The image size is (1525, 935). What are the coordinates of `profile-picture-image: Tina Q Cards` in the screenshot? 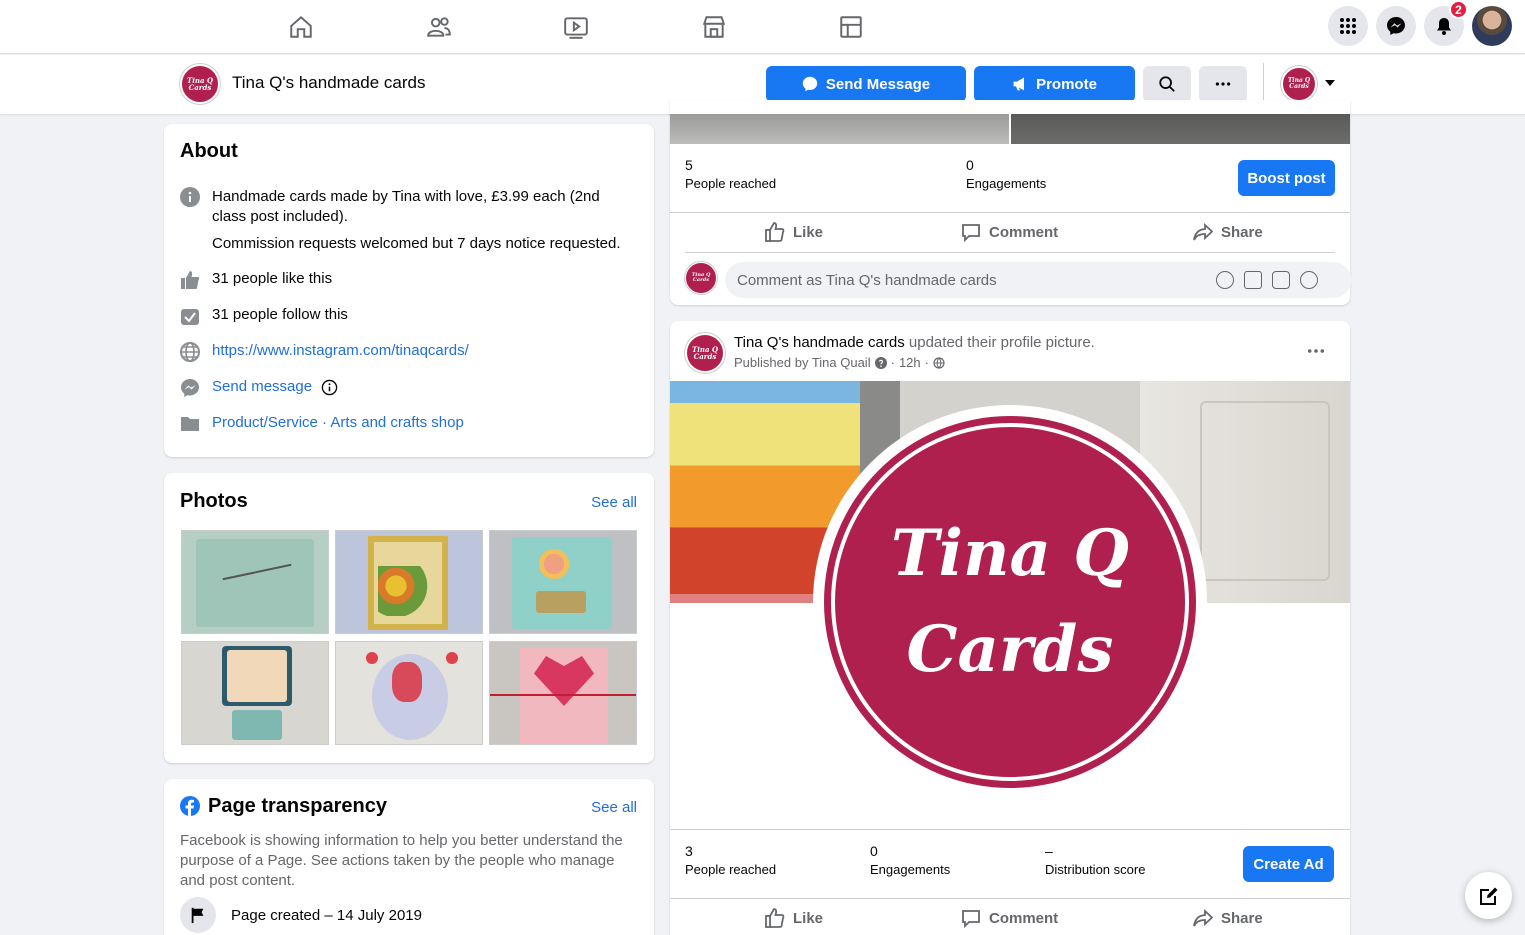 It's located at (1010, 602).